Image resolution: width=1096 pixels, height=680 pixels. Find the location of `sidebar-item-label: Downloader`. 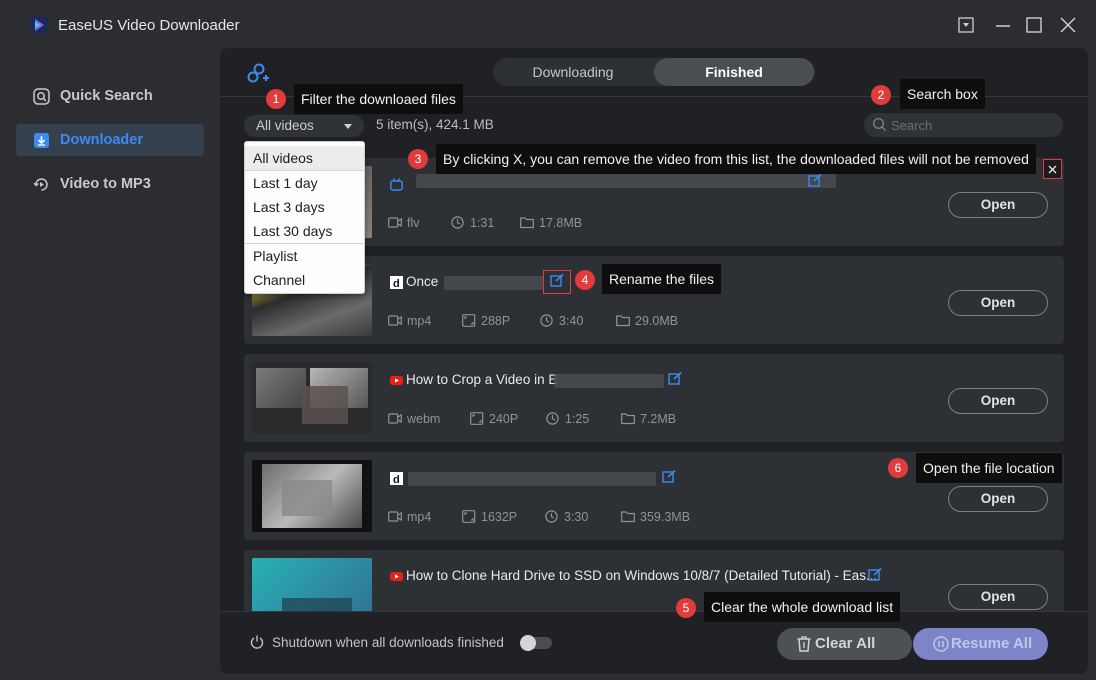

sidebar-item-label: Downloader is located at coordinates (101, 140).